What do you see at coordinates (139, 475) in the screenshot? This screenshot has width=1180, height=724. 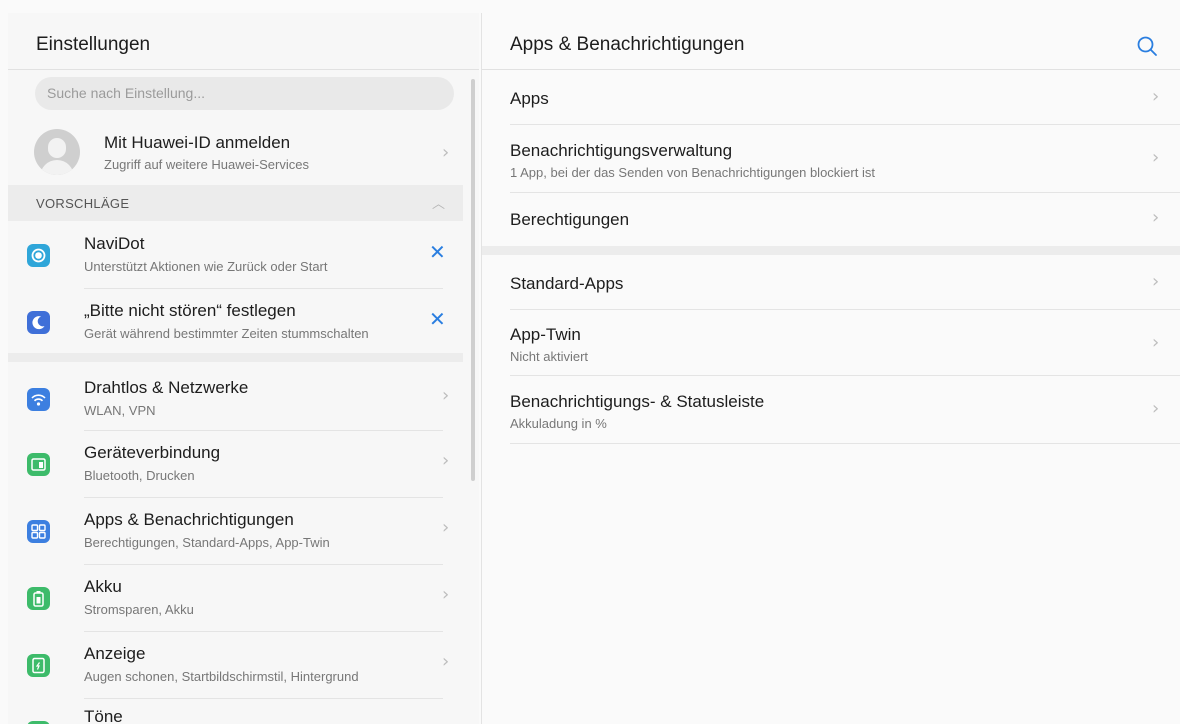 I see `item-subtitle: Bluetooth, Drucken` at bounding box center [139, 475].